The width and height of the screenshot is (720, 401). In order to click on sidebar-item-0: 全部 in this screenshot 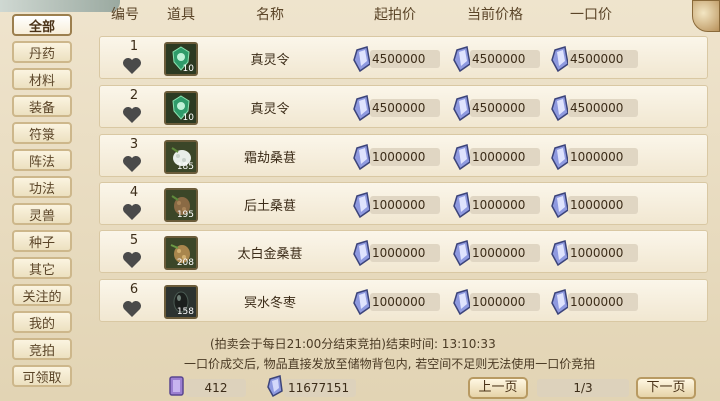, I will do `click(42, 25)`.